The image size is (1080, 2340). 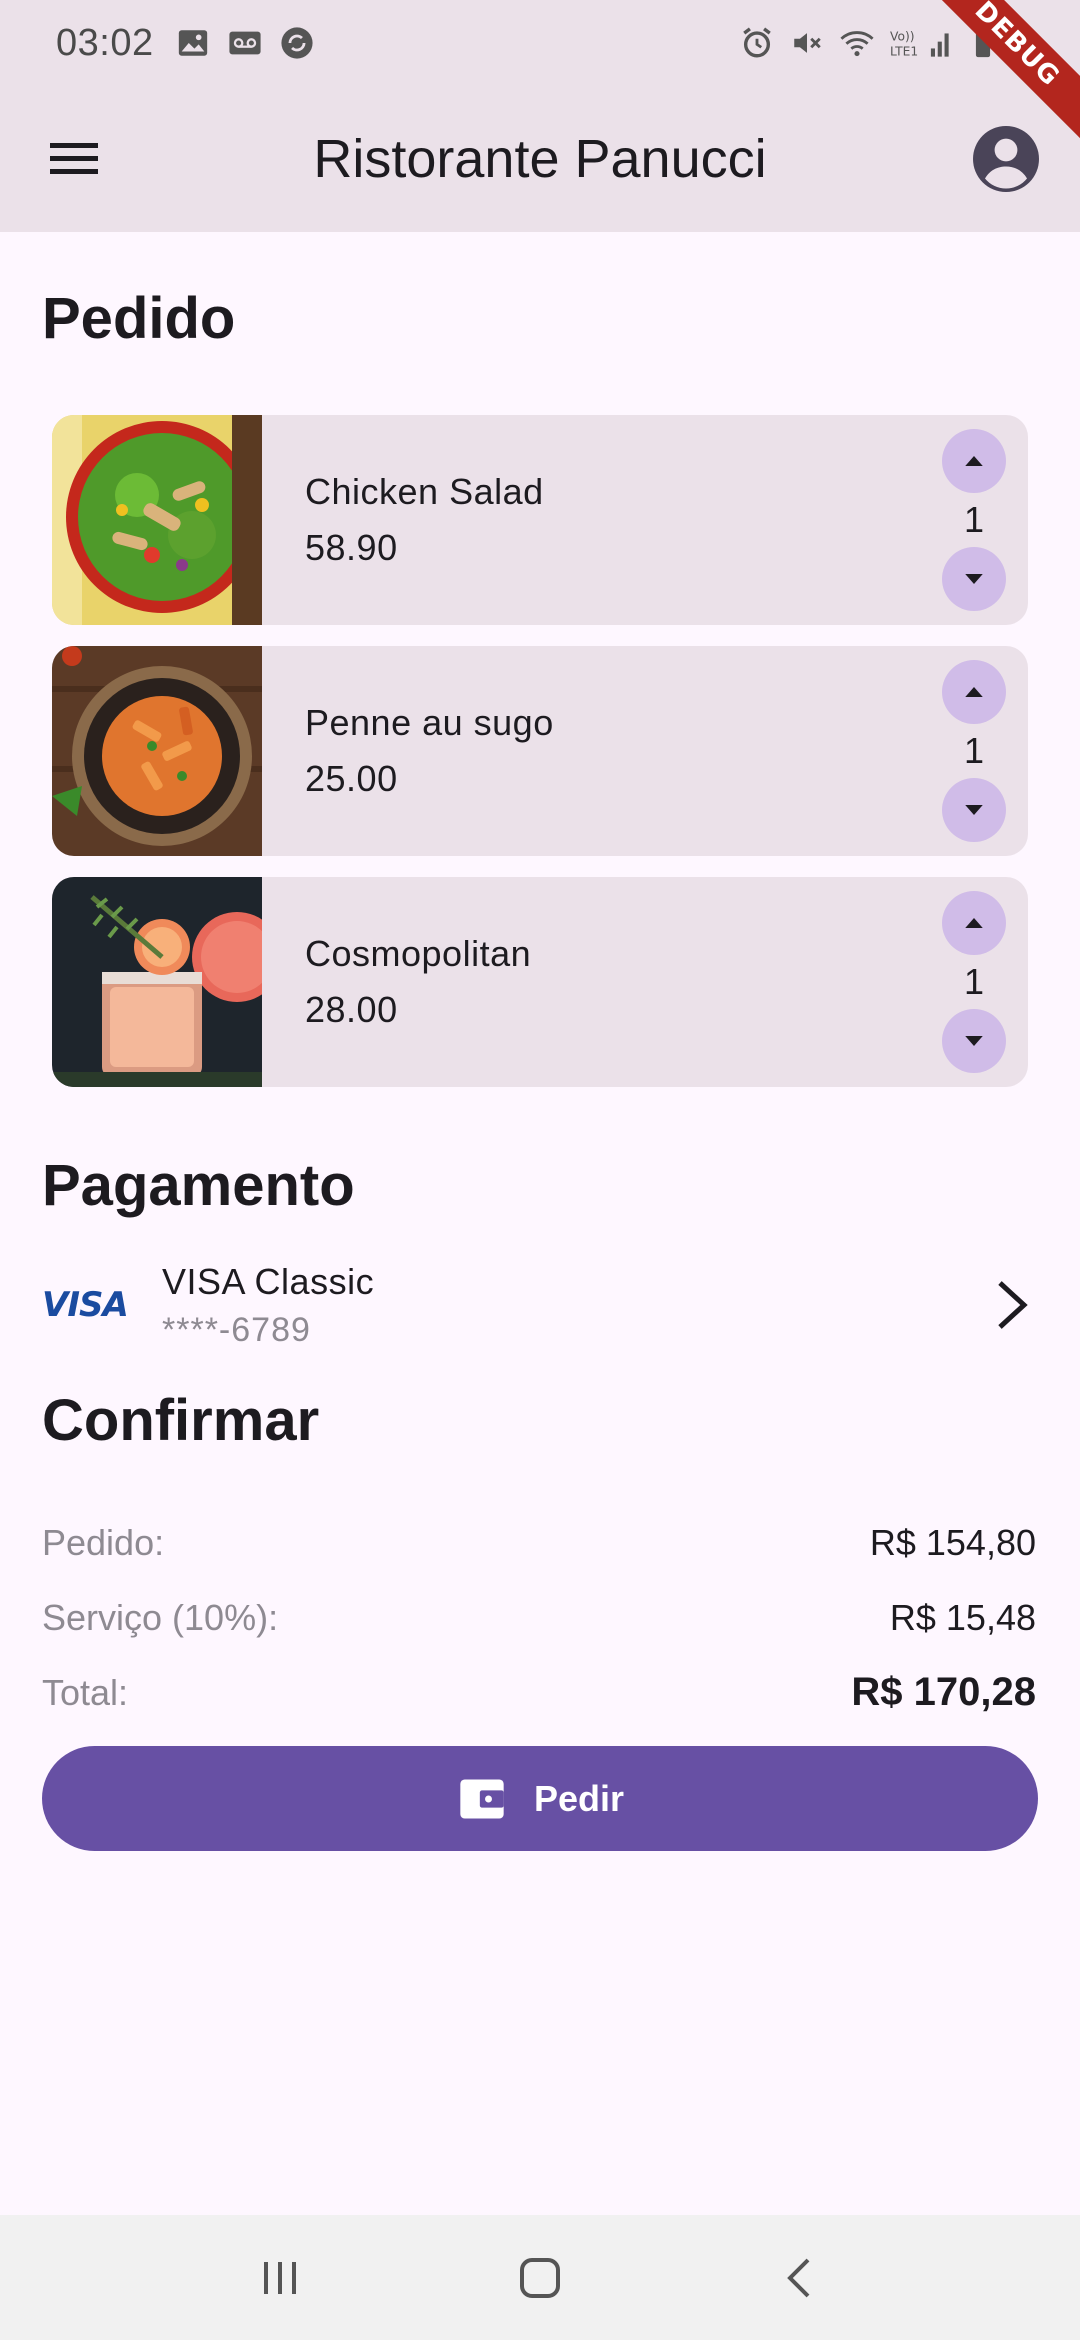 I want to click on menu-icon, so click(x=74, y=158).